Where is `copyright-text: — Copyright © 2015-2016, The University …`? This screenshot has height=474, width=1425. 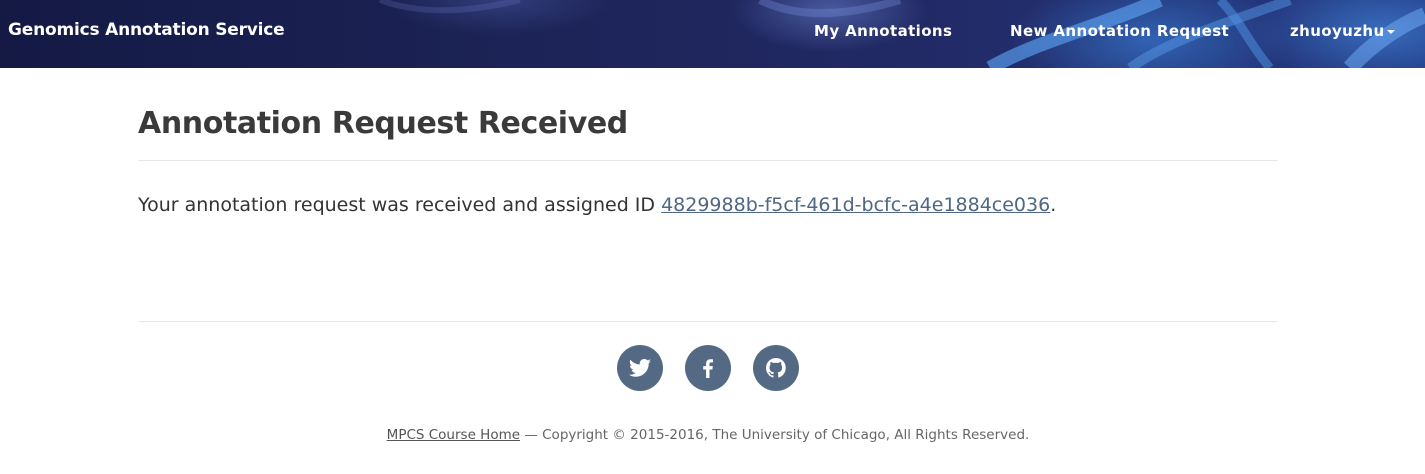 copyright-text: — Copyright © 2015-2016, The University … is located at coordinates (775, 435).